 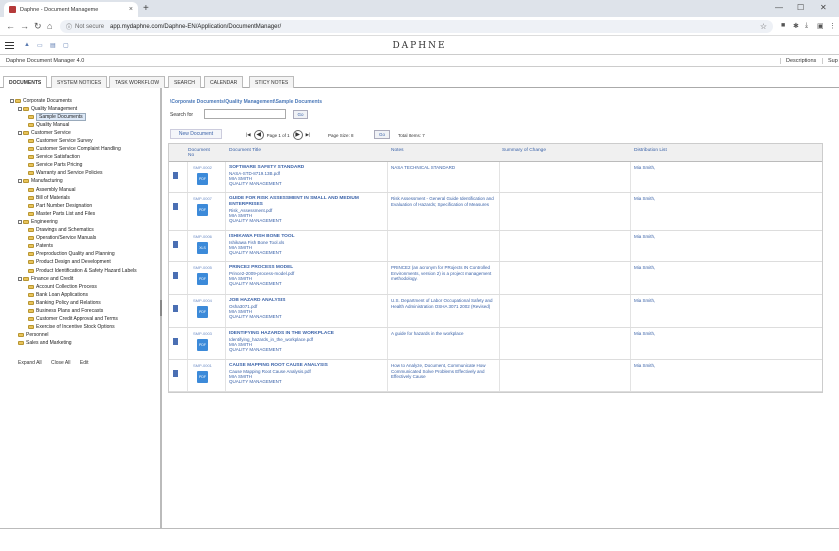 I want to click on forward-icon: →, so click(x=24, y=26).